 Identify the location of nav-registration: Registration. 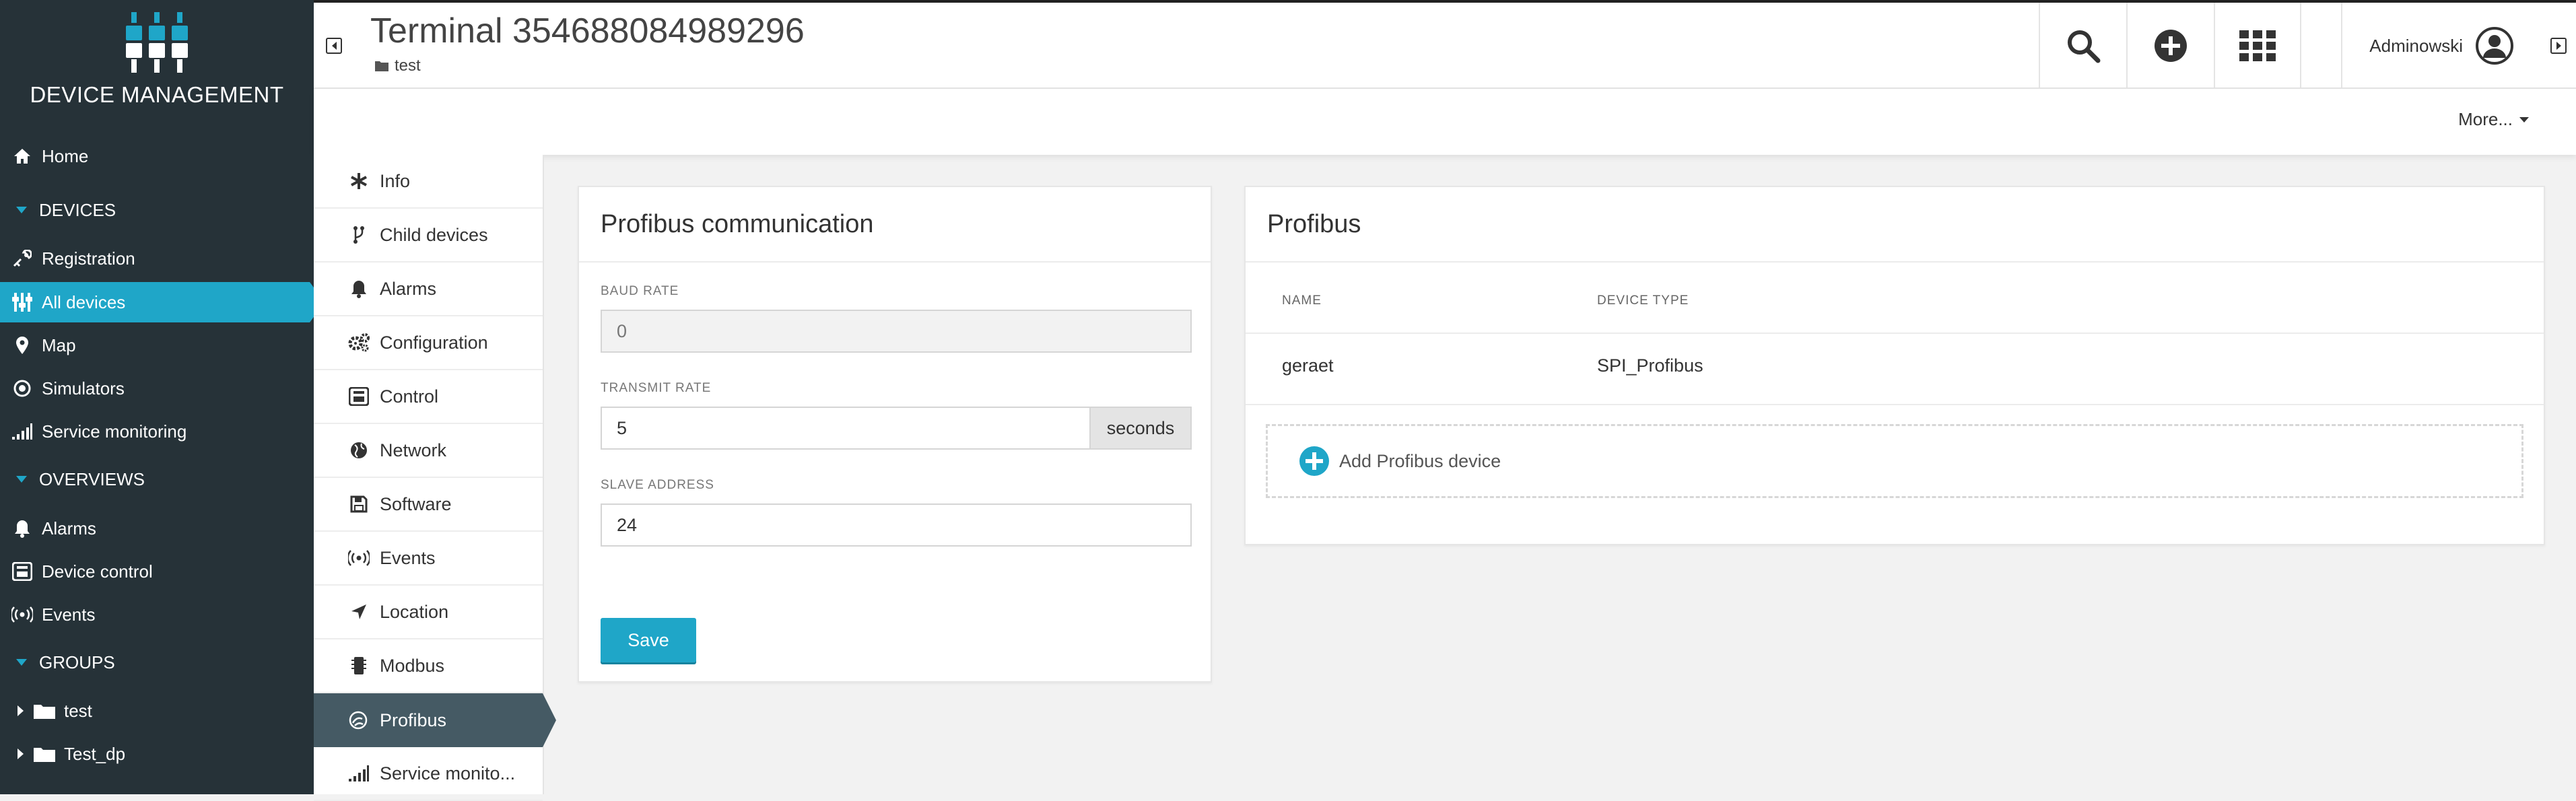
(155, 259).